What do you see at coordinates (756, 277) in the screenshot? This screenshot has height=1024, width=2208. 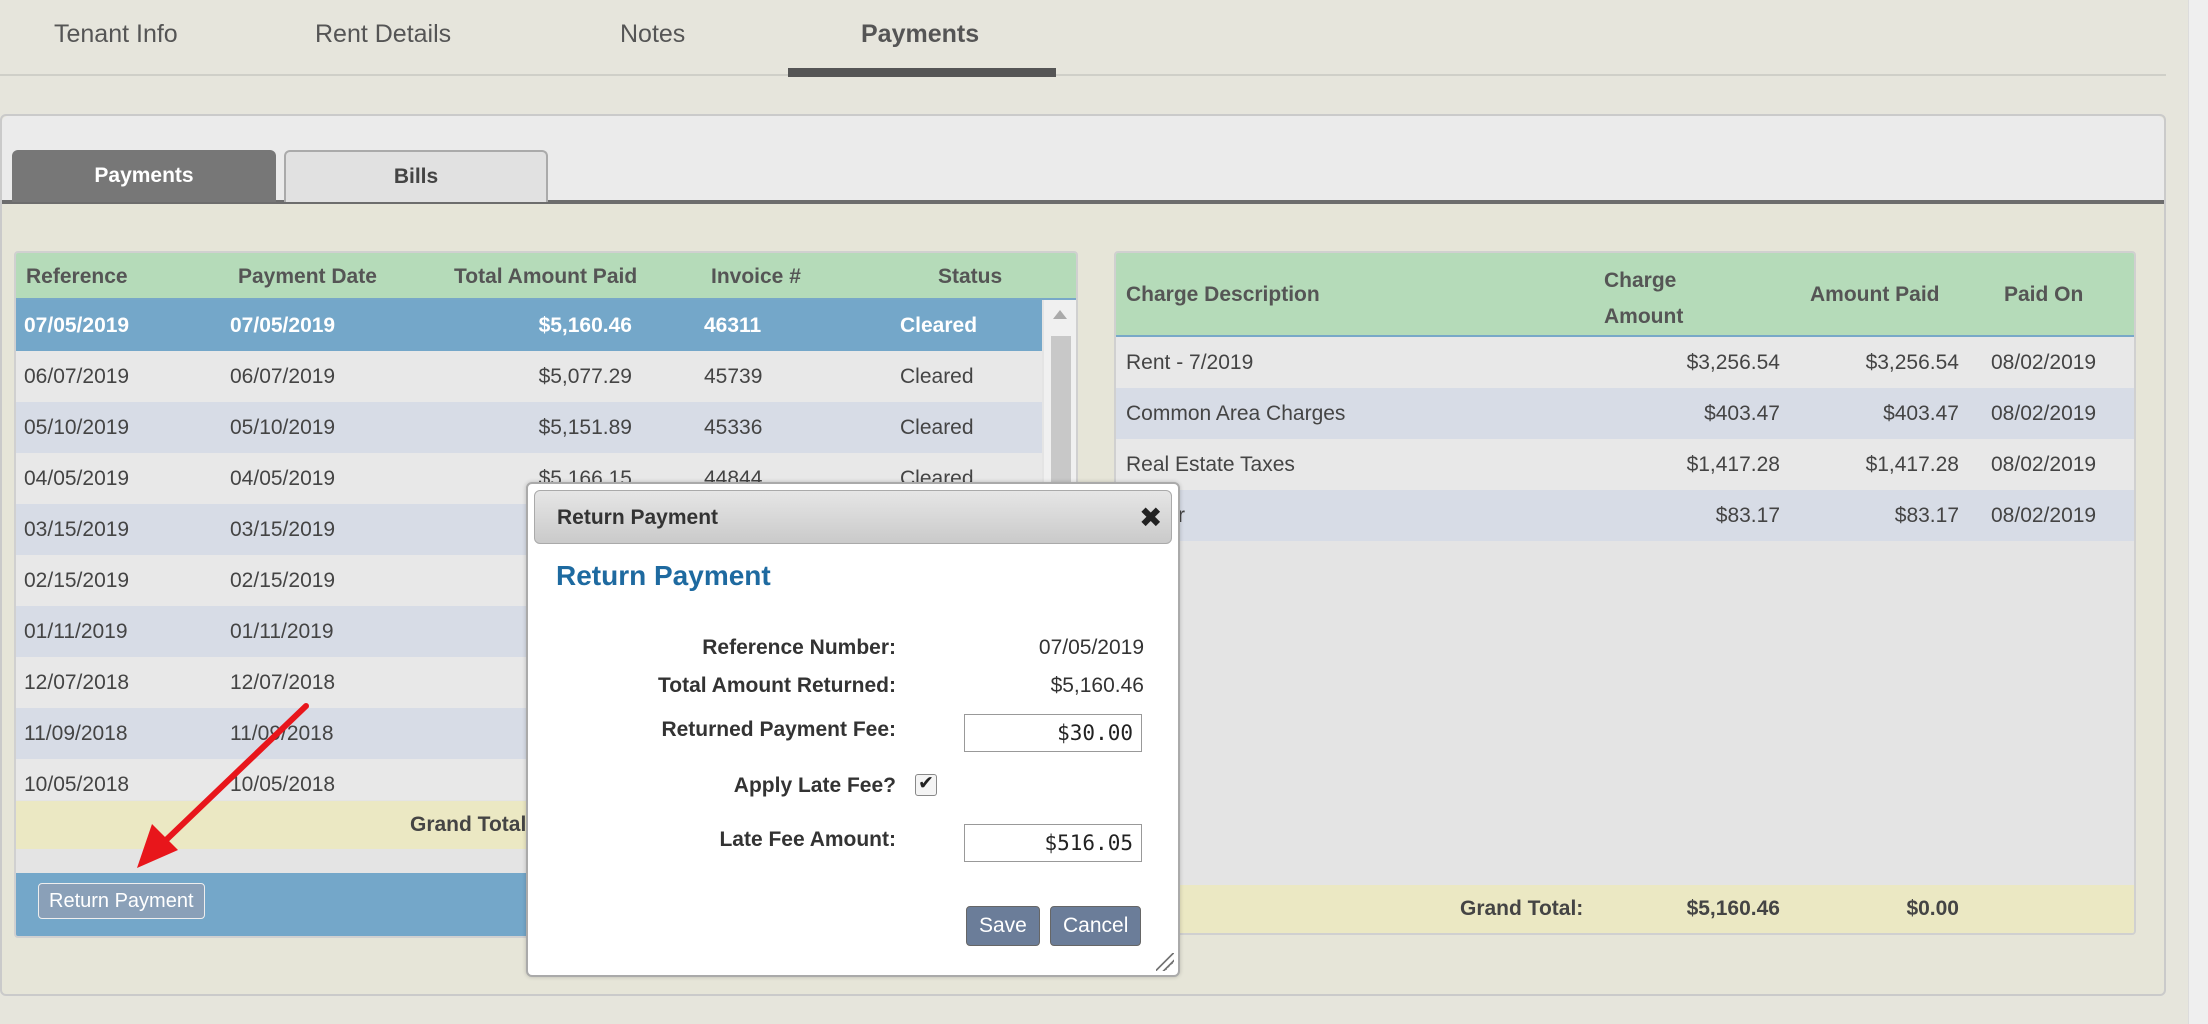 I see `col-invoice: Invoice #` at bounding box center [756, 277].